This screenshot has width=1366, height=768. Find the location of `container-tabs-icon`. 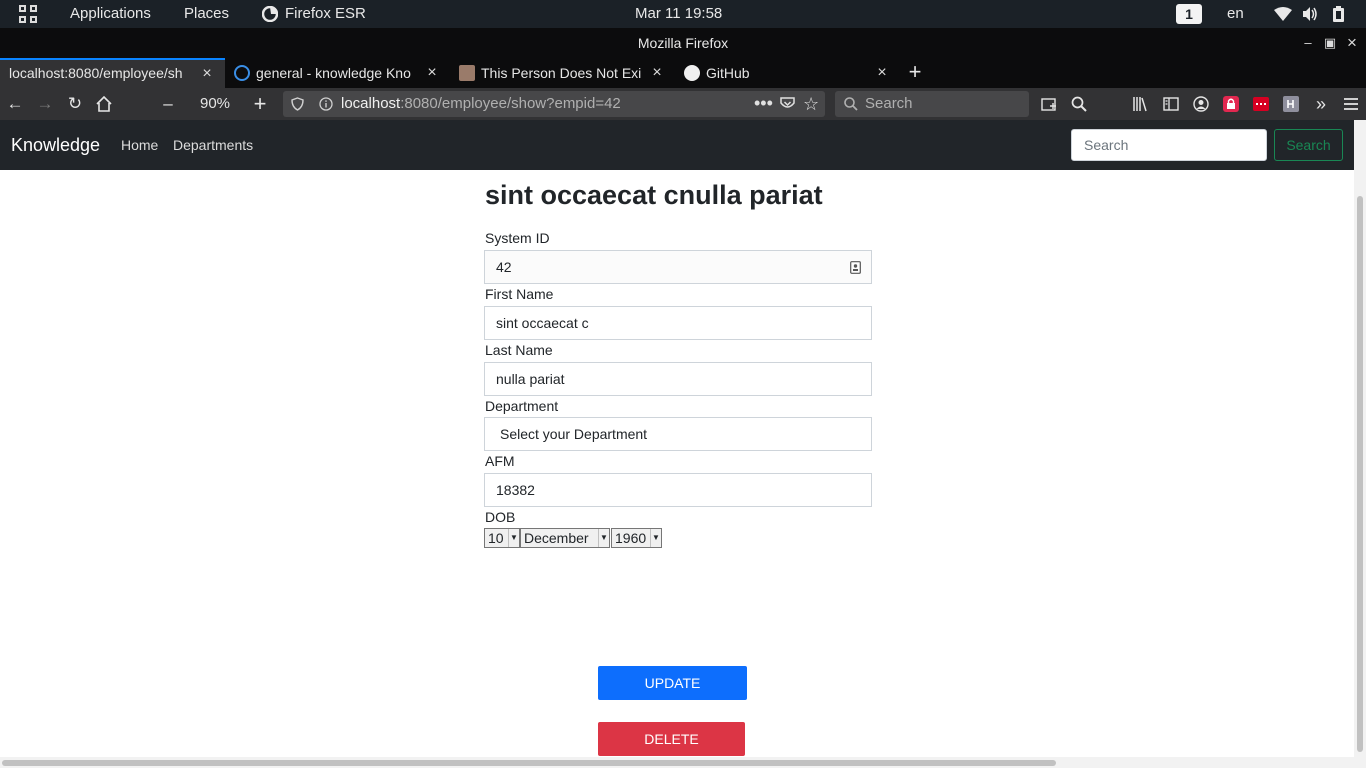

container-tabs-icon is located at coordinates (1049, 104).